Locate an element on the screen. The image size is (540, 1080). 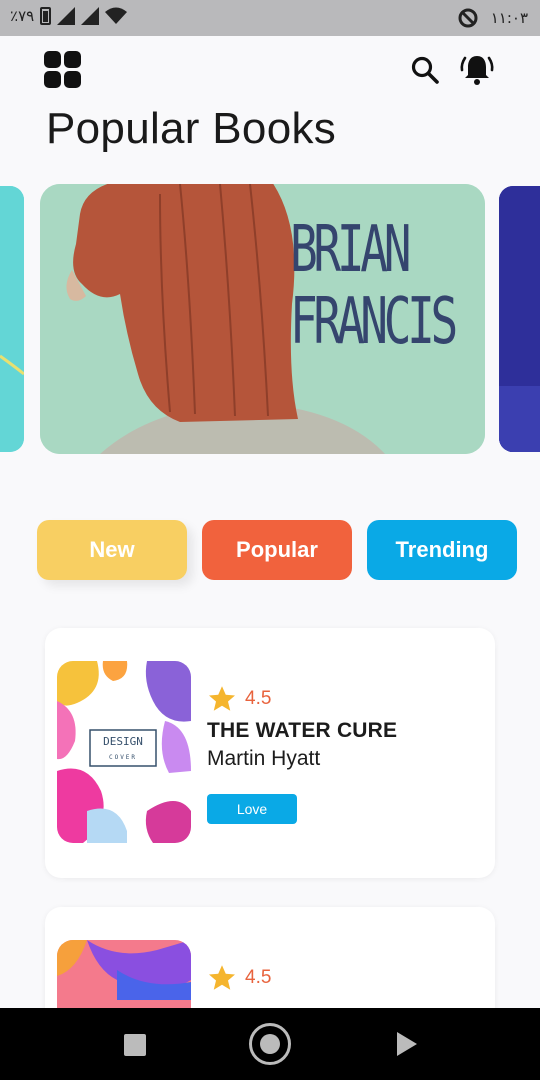
tab-new: New is located at coordinates (112, 550).